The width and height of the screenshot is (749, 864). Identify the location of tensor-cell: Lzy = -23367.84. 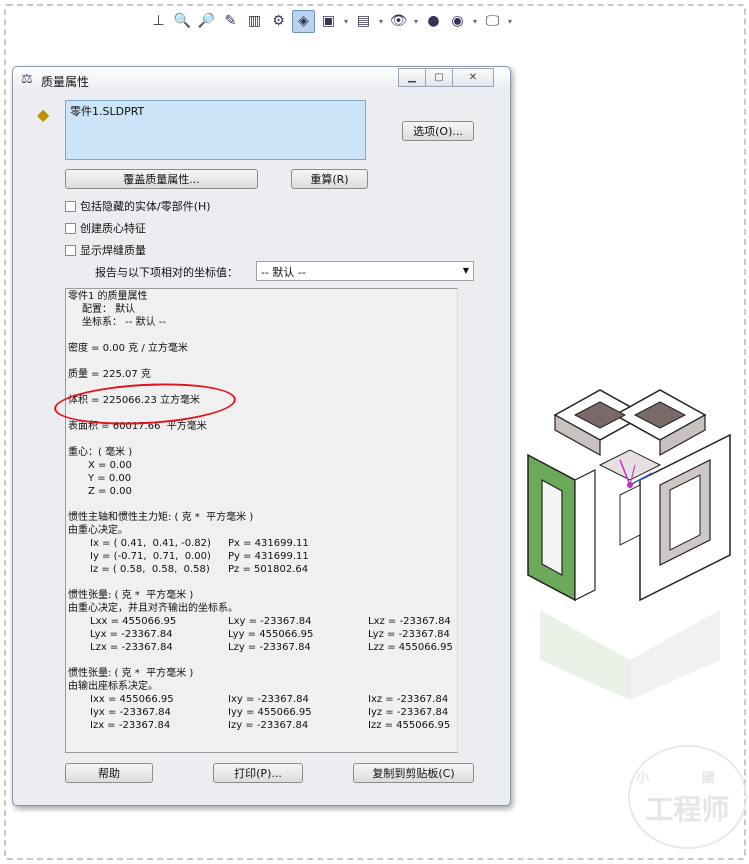
(269, 647).